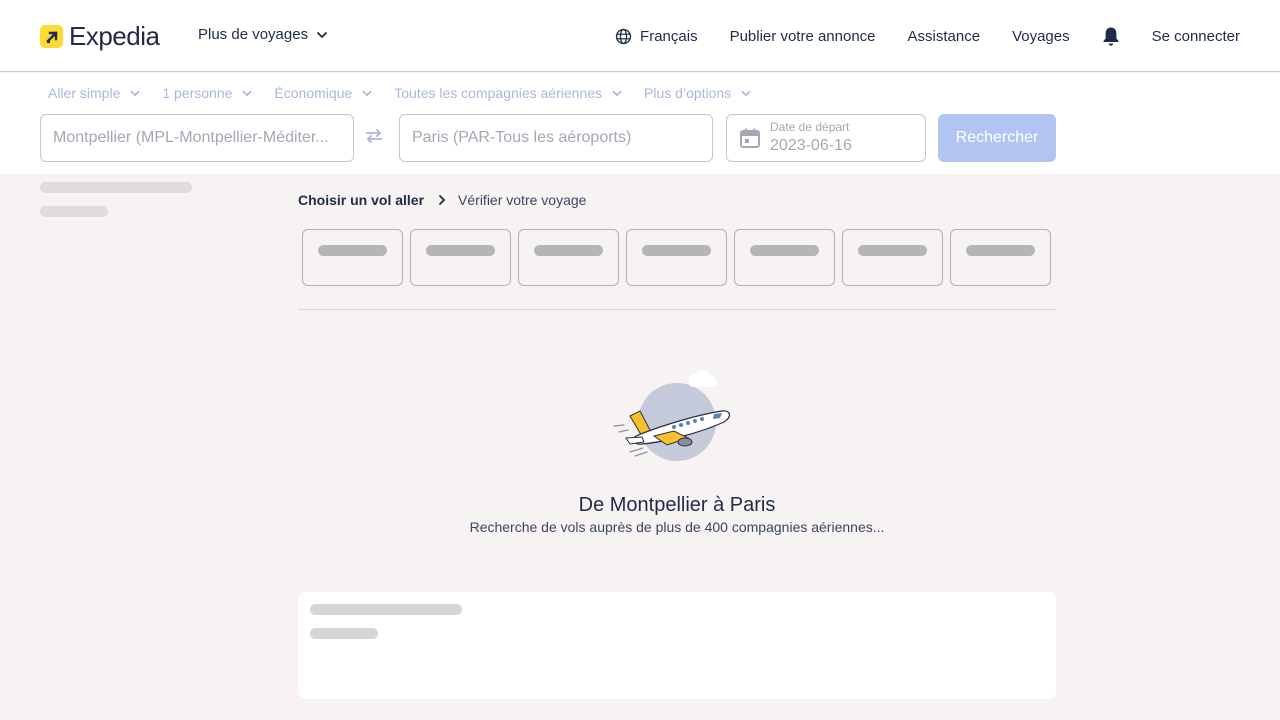 The width and height of the screenshot is (1280, 720). What do you see at coordinates (51, 36) in the screenshot?
I see `expedia-arrow-icon` at bounding box center [51, 36].